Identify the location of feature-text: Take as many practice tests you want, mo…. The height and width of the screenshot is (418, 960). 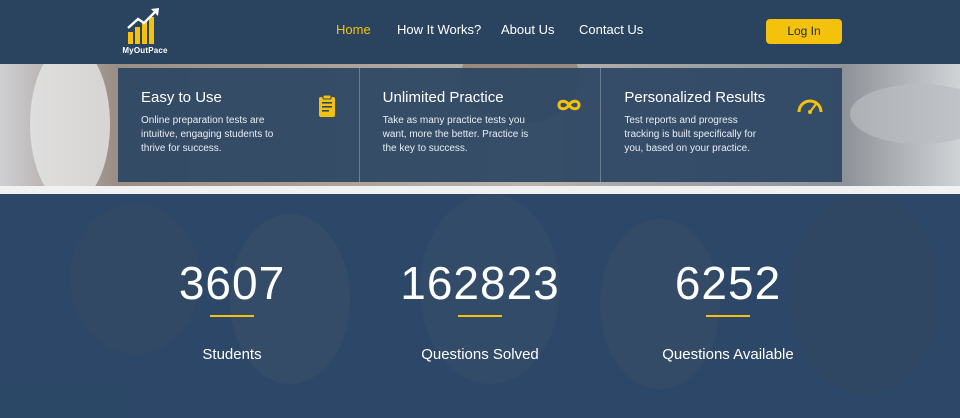
(455, 134).